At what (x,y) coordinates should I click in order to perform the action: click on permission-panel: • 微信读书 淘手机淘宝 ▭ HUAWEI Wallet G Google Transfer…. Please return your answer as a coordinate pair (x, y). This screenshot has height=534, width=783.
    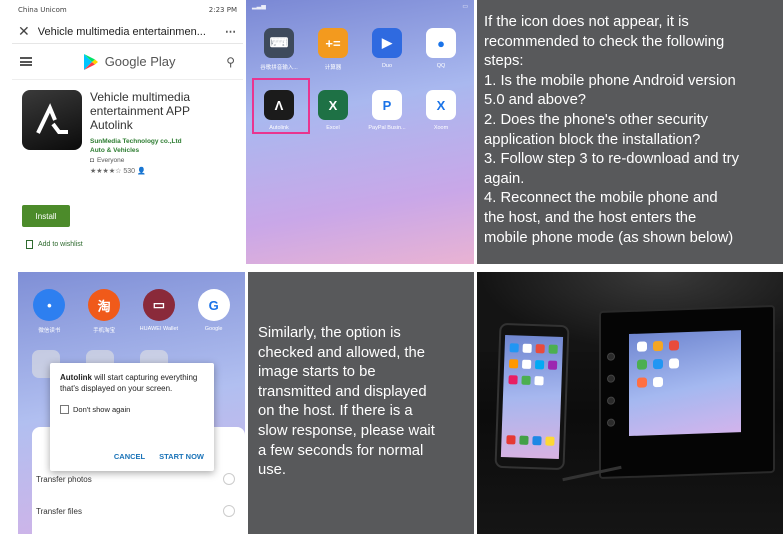
    Looking at the image, I should click on (131, 403).